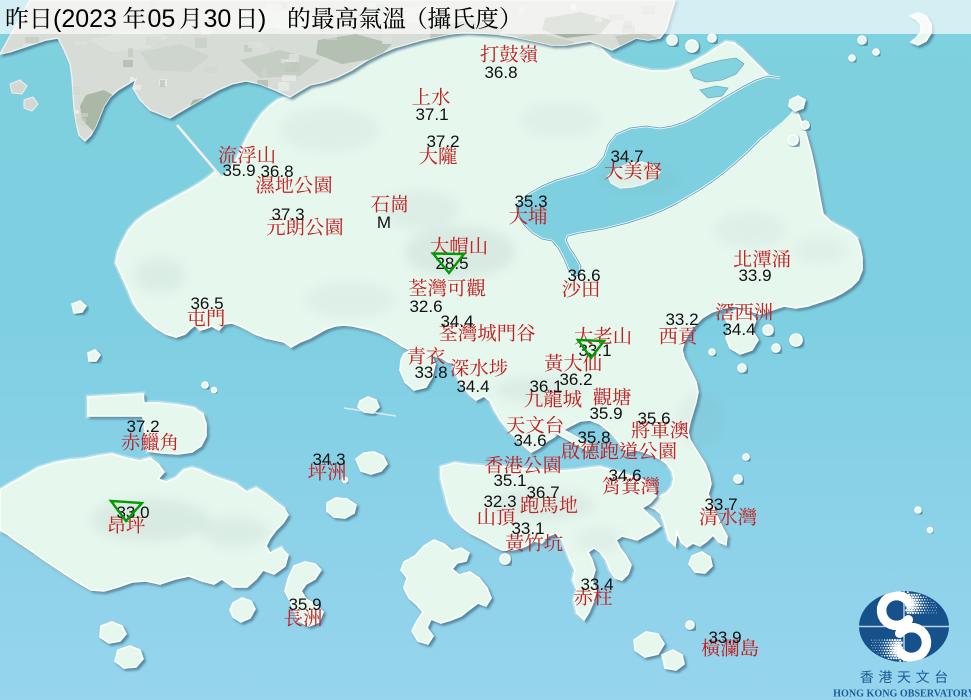 The image size is (971, 700). What do you see at coordinates (681, 319) in the screenshot?
I see `svg-text: 33.2` at bounding box center [681, 319].